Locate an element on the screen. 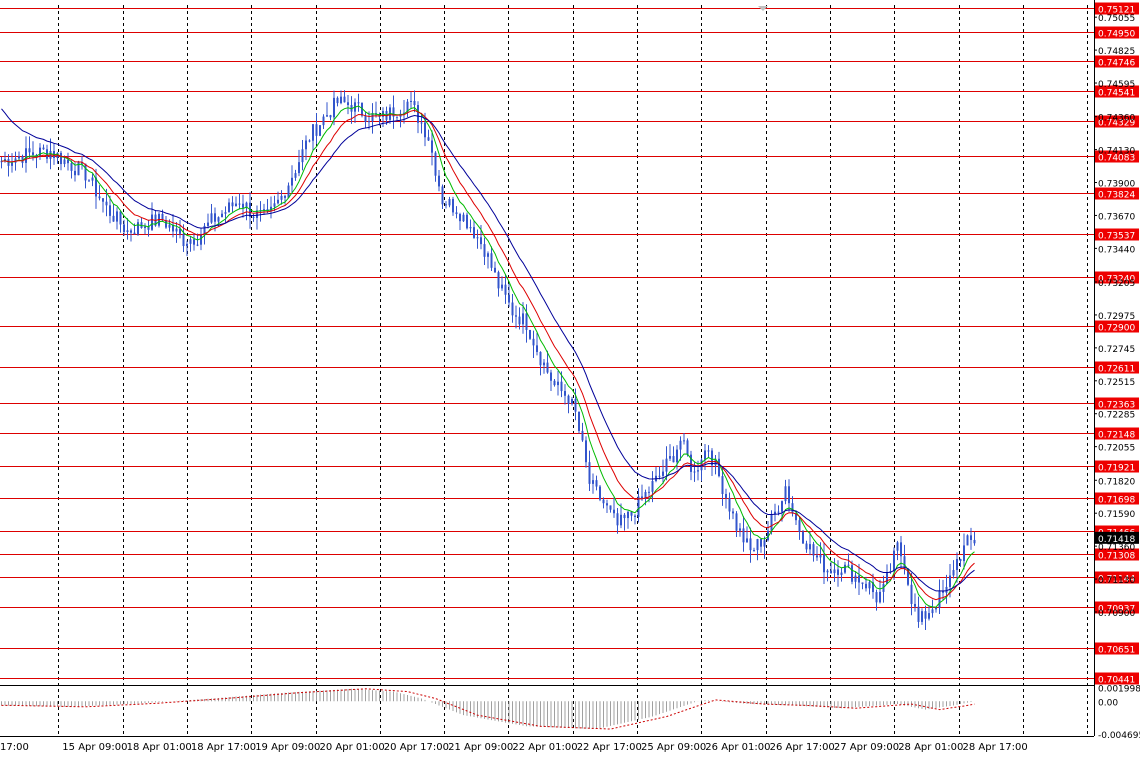 Image resolution: width=1140 pixels, height=761 pixels. level-label: 0.71698 is located at coordinates (1116, 501).